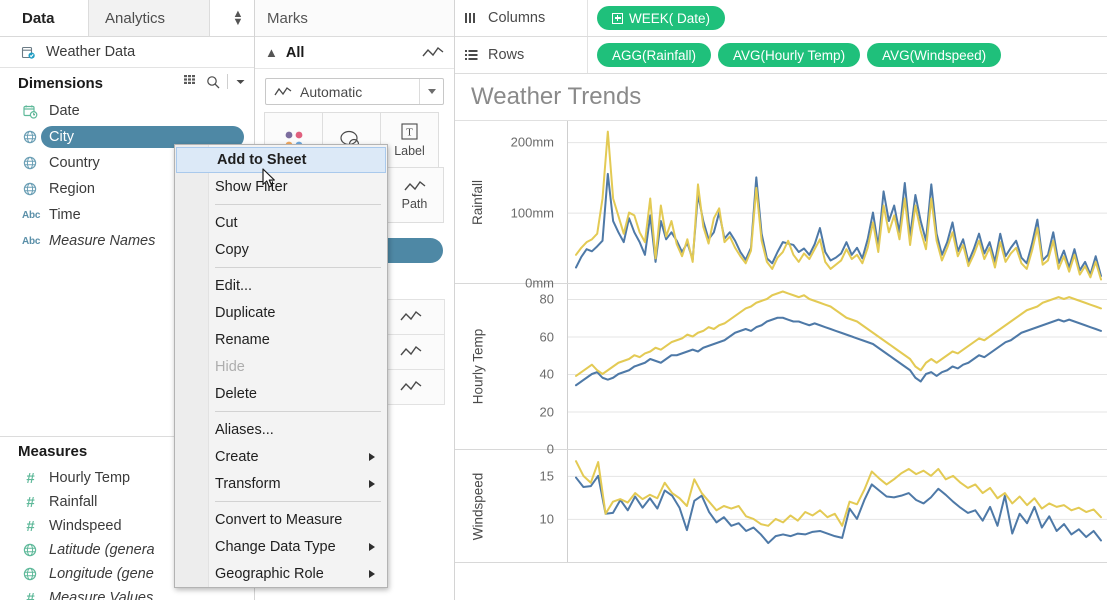 The image size is (1107, 600). I want to click on columns-icon, so click(471, 18).